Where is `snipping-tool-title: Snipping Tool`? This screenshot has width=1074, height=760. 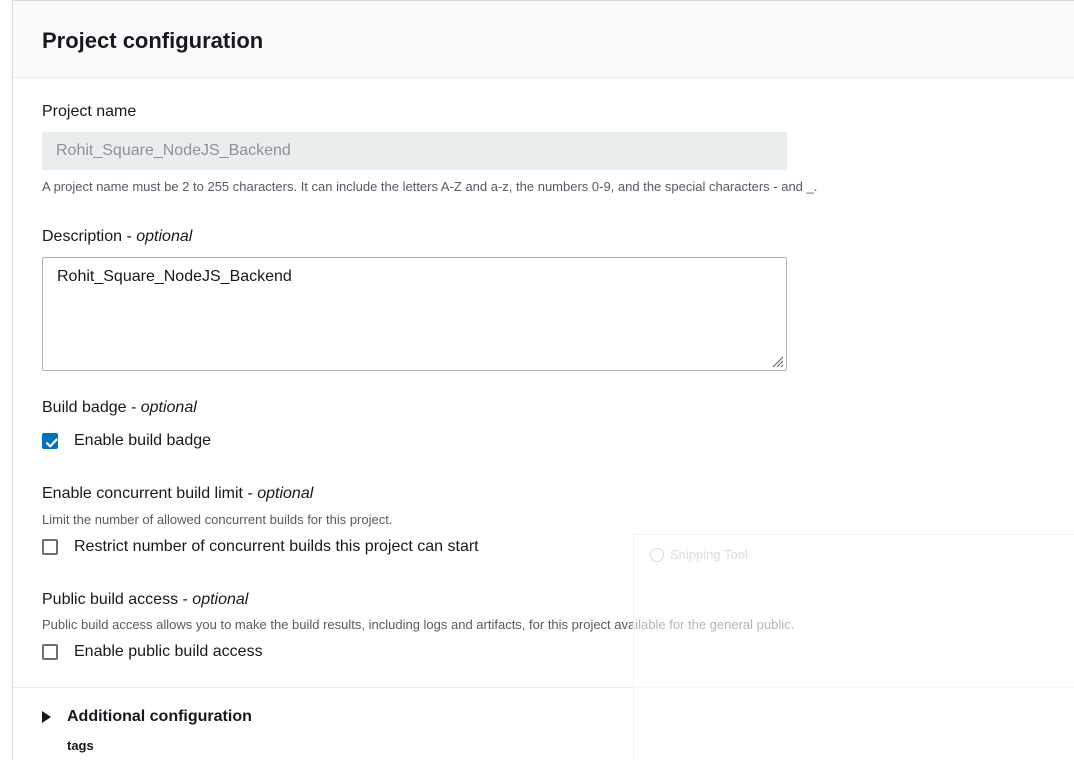 snipping-tool-title: Snipping Tool is located at coordinates (699, 554).